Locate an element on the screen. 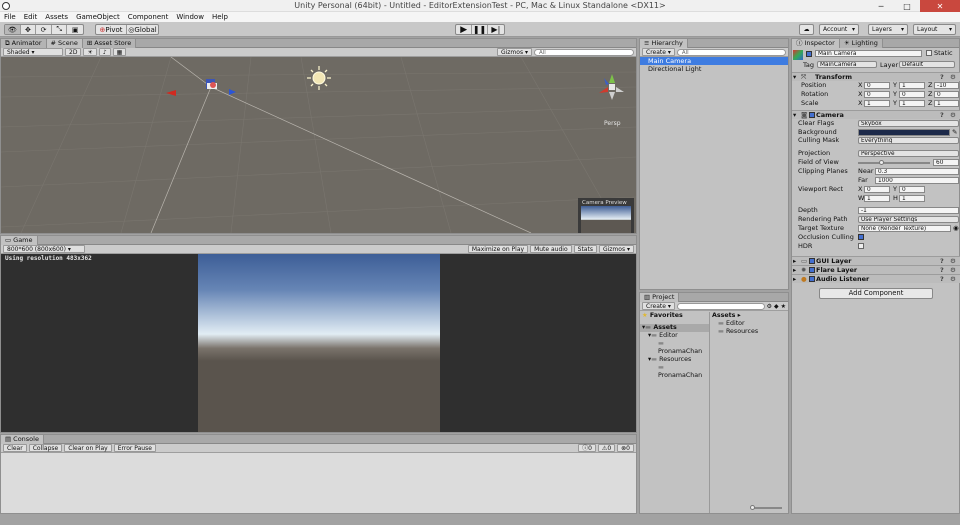 The image size is (960, 525). maximize-icon: □ is located at coordinates (907, 6).